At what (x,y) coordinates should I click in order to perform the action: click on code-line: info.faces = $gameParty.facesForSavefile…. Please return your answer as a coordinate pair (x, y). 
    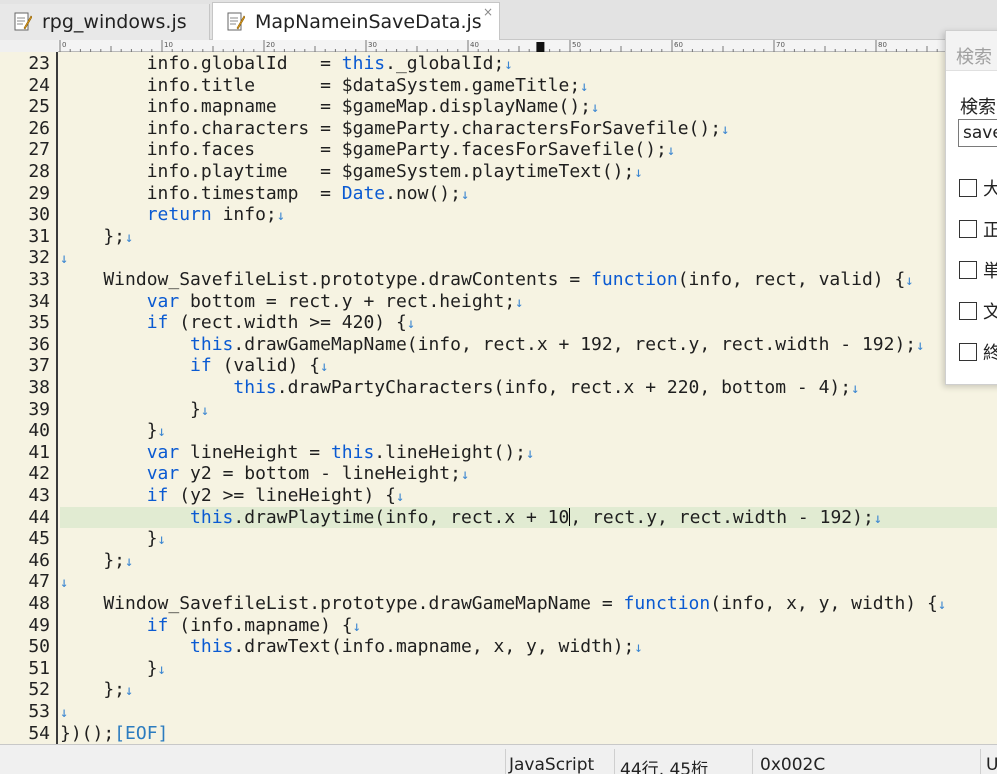
    Looking at the image, I should click on (368, 150).